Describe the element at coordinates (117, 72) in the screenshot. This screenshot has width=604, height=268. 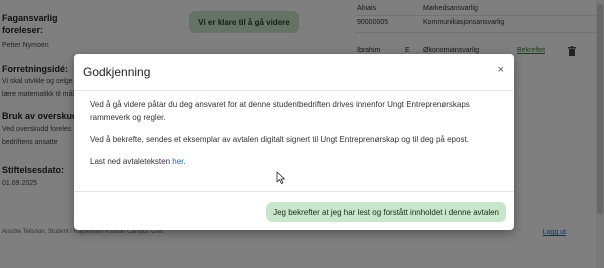
I see `modal-title: Godkjenning` at that location.